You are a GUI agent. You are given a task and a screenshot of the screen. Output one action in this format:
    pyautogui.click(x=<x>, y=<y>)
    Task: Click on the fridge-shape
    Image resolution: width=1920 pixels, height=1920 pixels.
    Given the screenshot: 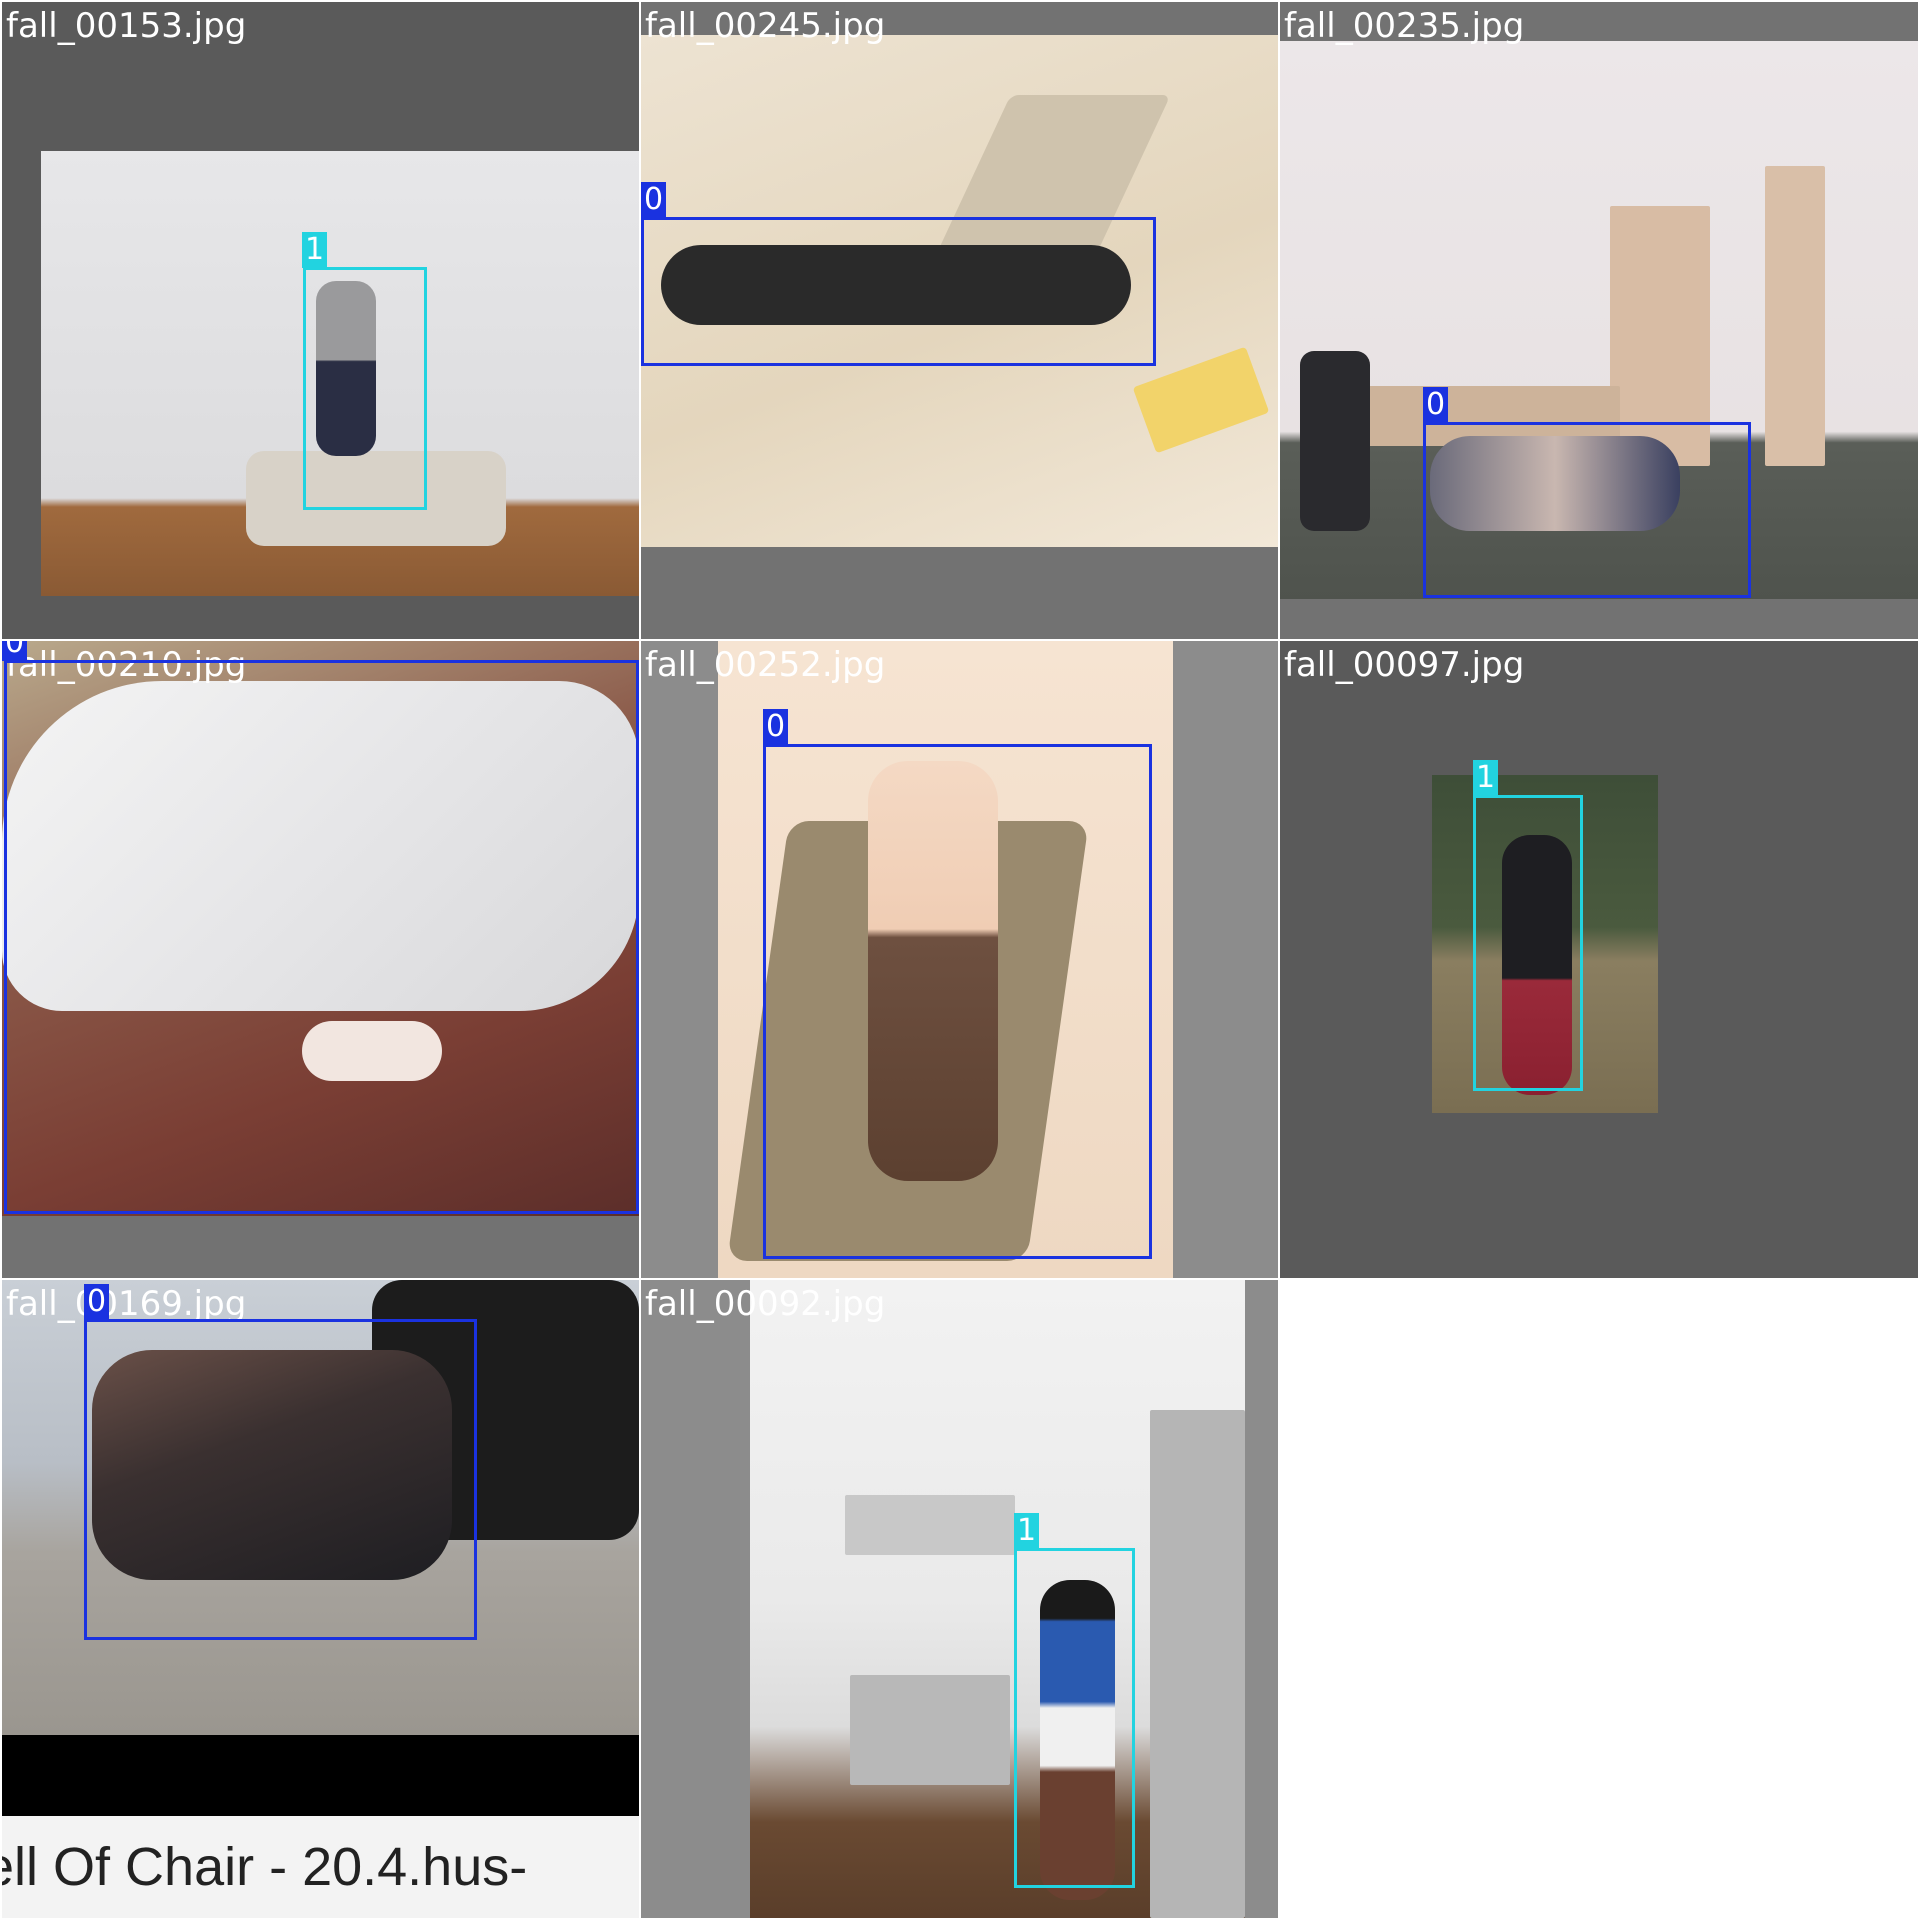 What is the action you would take?
    pyautogui.click(x=1197, y=1664)
    